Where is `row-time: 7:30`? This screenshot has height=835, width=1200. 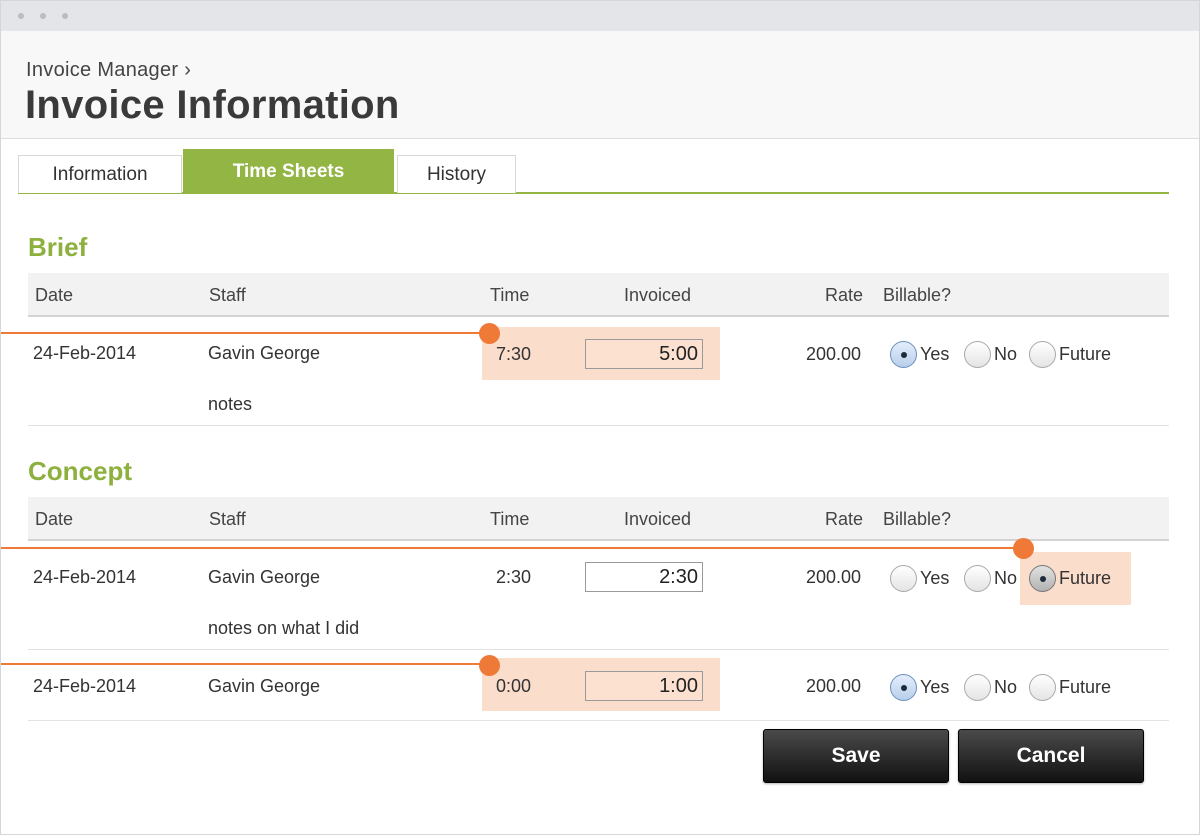 row-time: 7:30 is located at coordinates (514, 354).